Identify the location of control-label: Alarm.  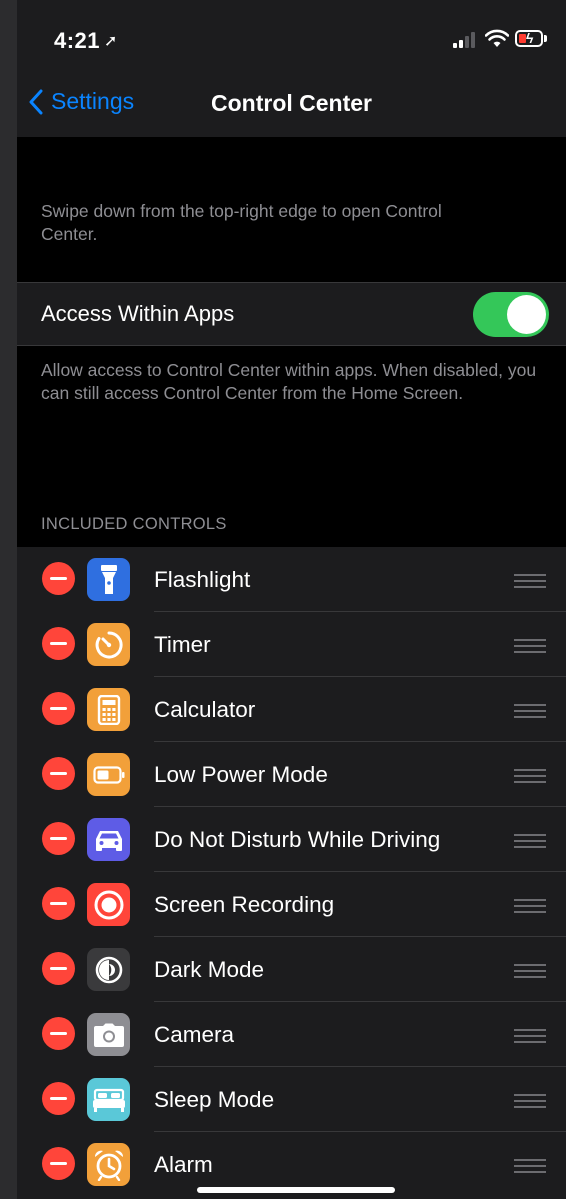
(183, 1164).